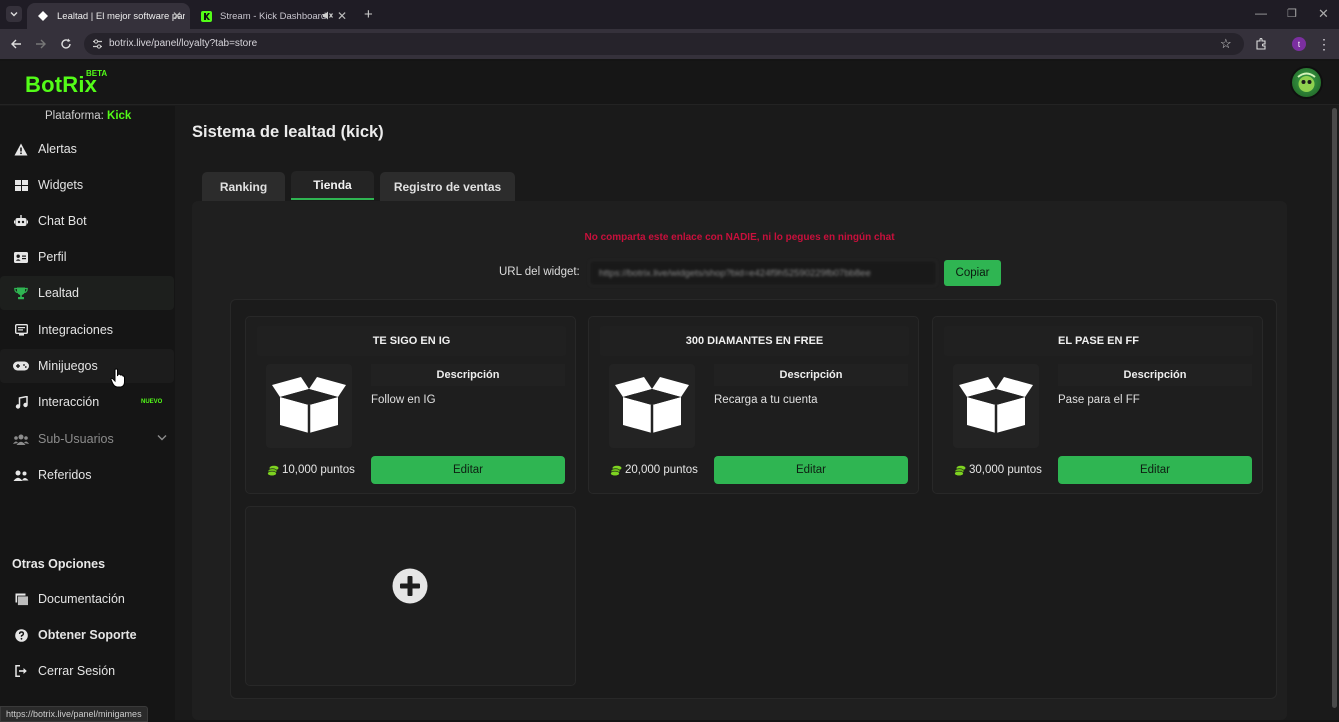 This screenshot has width=1339, height=722. What do you see at coordinates (998, 470) in the screenshot?
I see `store-item-price: 30,000 puntos` at bounding box center [998, 470].